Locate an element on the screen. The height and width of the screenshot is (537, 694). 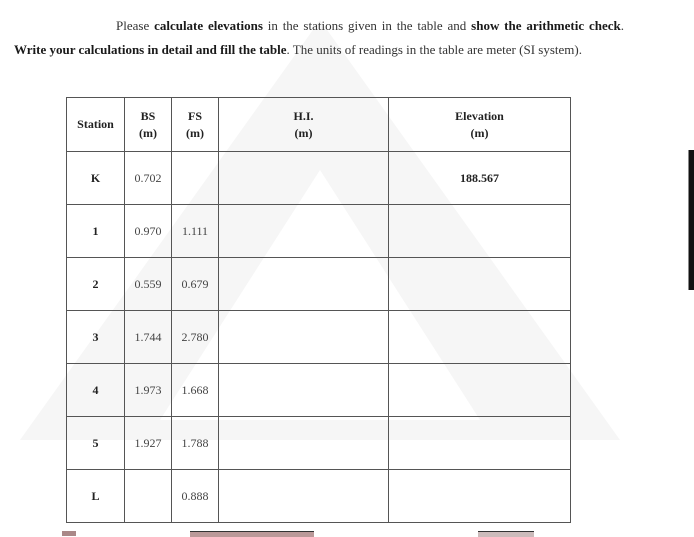
header-bs: BS (m) is located at coordinates (148, 124).